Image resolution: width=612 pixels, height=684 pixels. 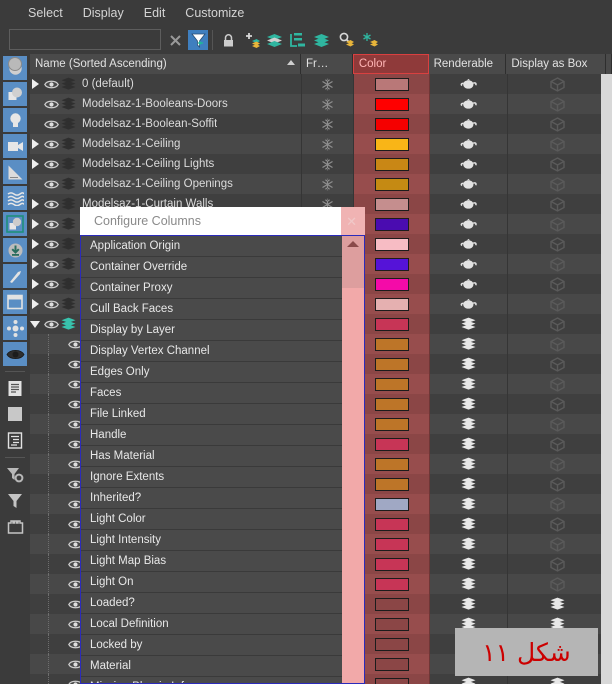 What do you see at coordinates (222, 267) in the screenshot?
I see `configure-columns-item: Container Override` at bounding box center [222, 267].